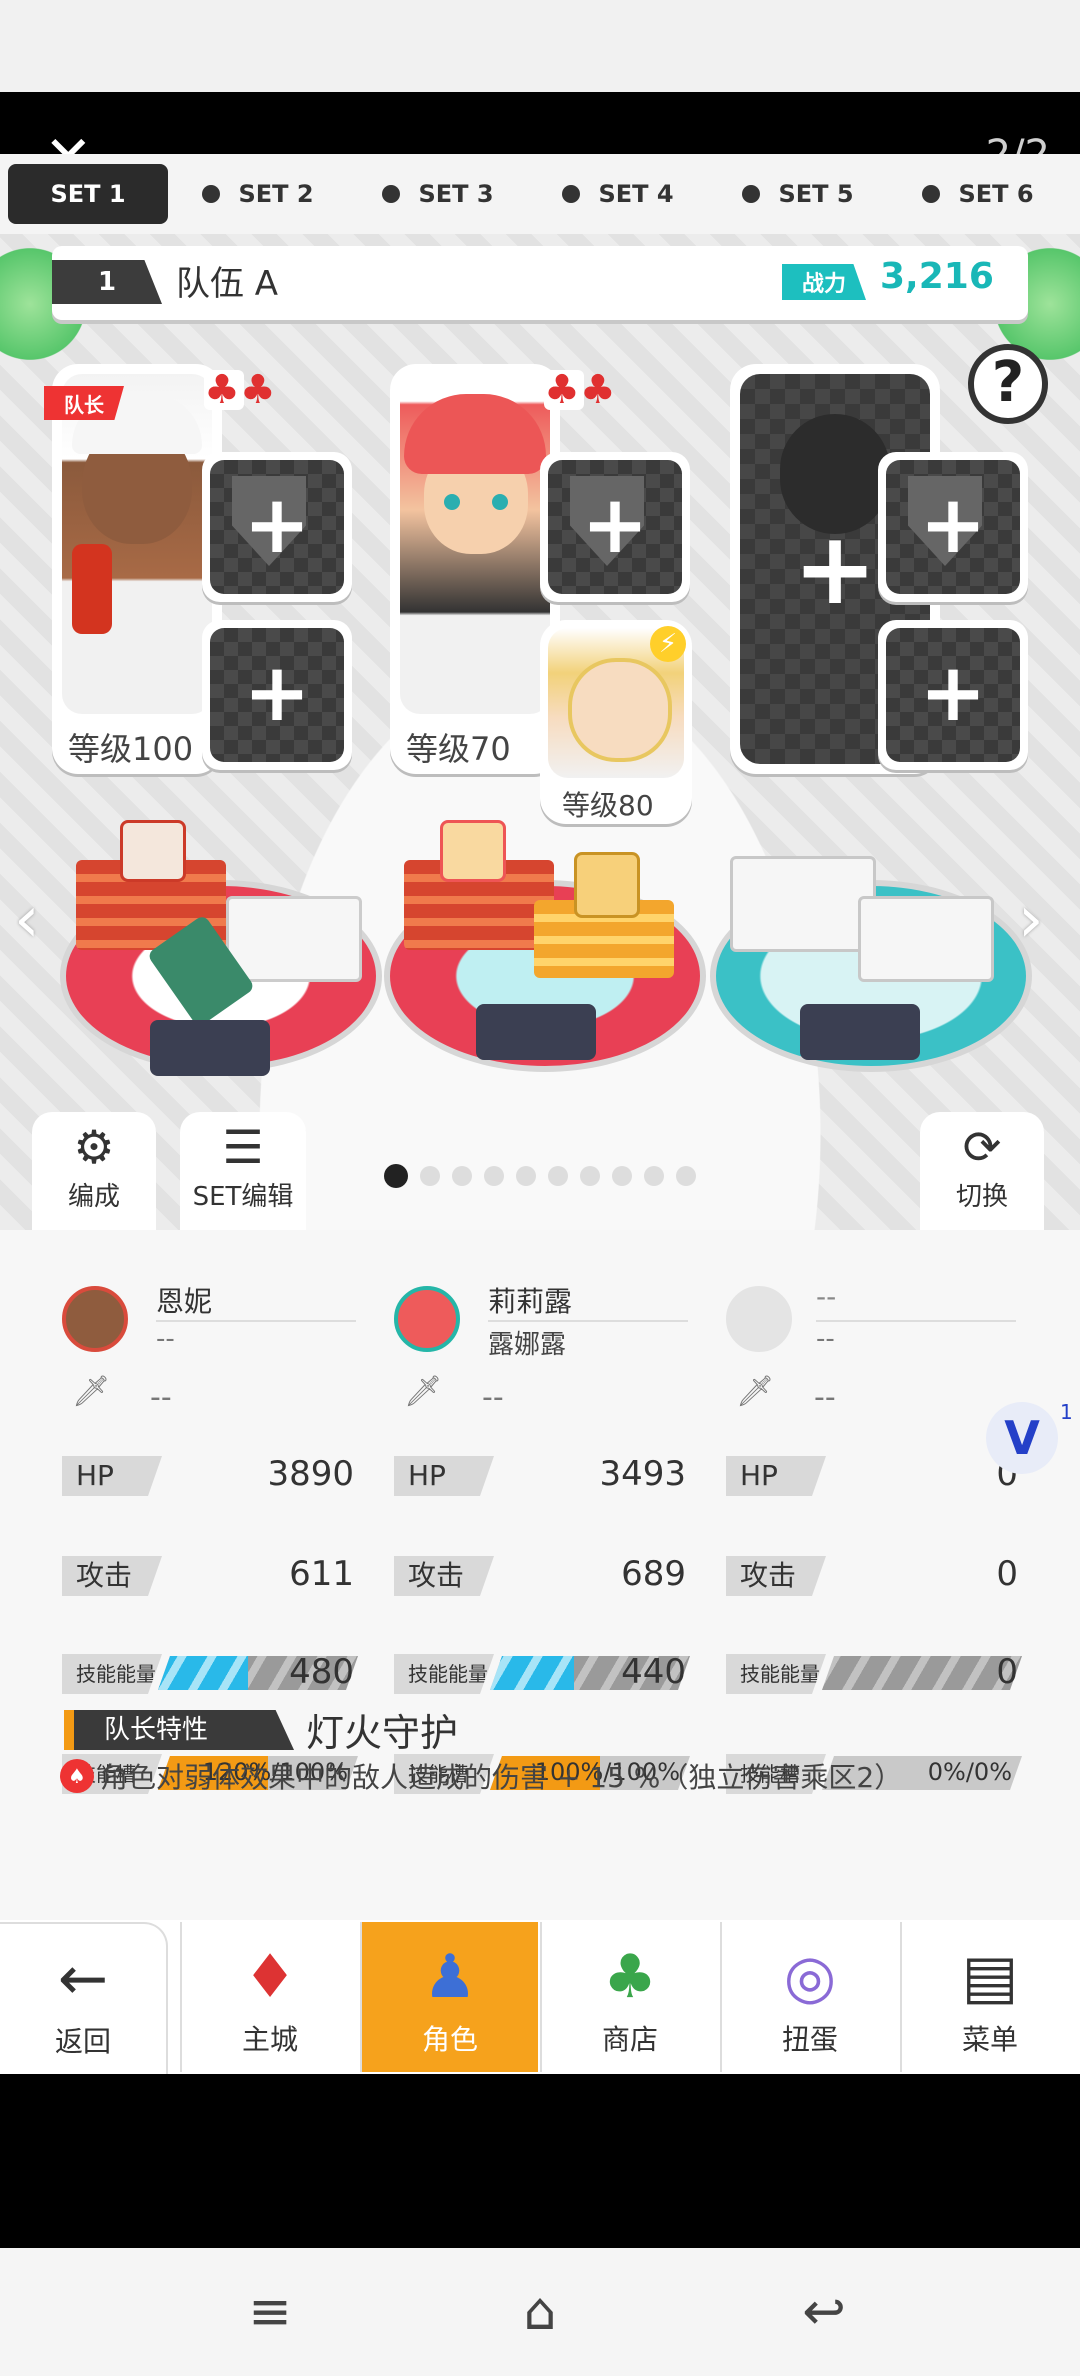 Image resolution: width=1080 pixels, height=2376 pixels. I want to click on team-number: 1, so click(107, 282).